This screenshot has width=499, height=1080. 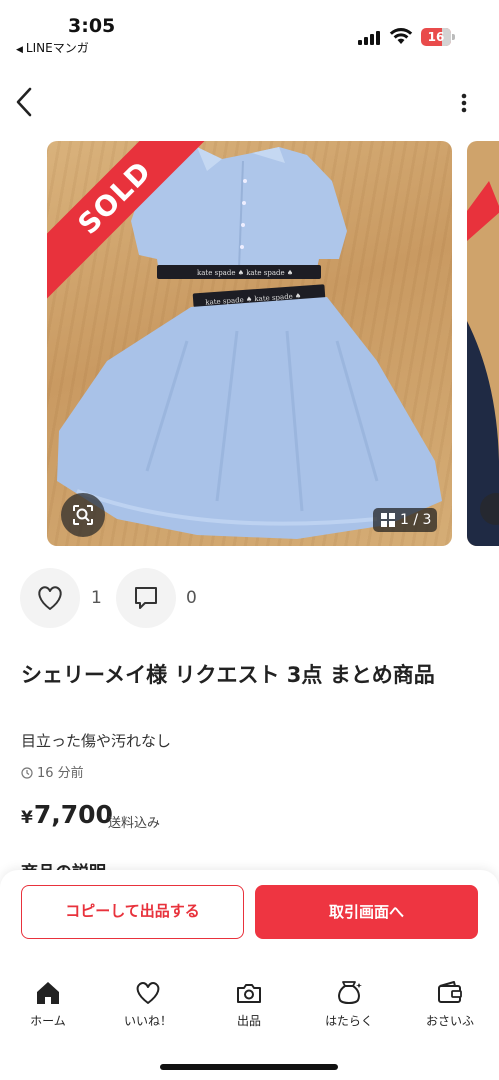 I want to click on tab-sell: 出品, so click(x=249, y=1004).